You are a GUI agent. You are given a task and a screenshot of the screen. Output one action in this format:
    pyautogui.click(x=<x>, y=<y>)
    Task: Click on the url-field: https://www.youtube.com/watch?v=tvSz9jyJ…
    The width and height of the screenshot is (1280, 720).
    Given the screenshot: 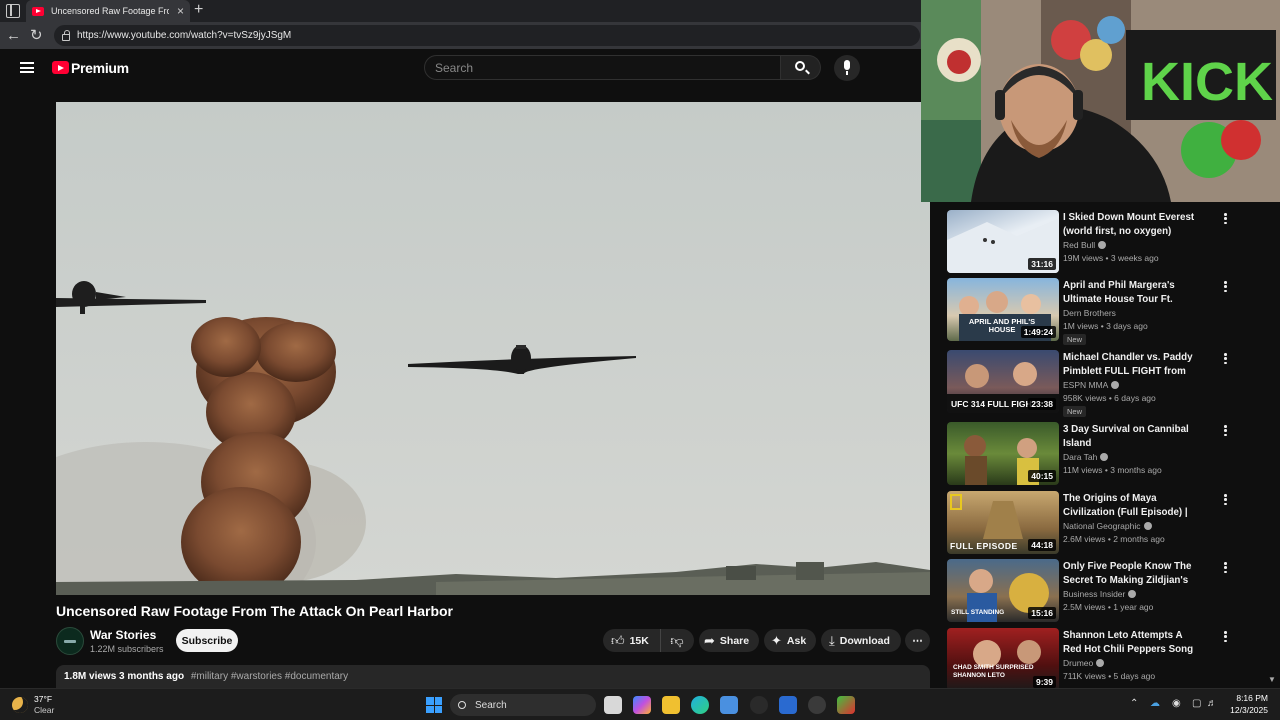 What is the action you would take?
    pyautogui.click(x=487, y=35)
    